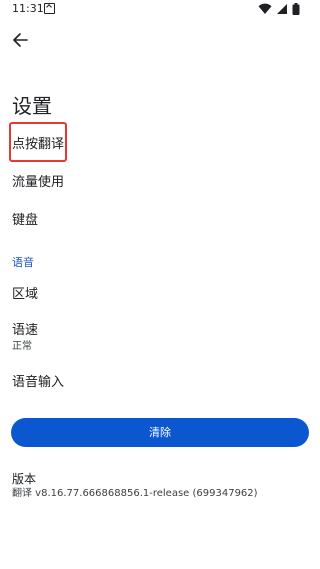 The image size is (320, 569). What do you see at coordinates (38, 182) in the screenshot?
I see `setting-label: 流量使用` at bounding box center [38, 182].